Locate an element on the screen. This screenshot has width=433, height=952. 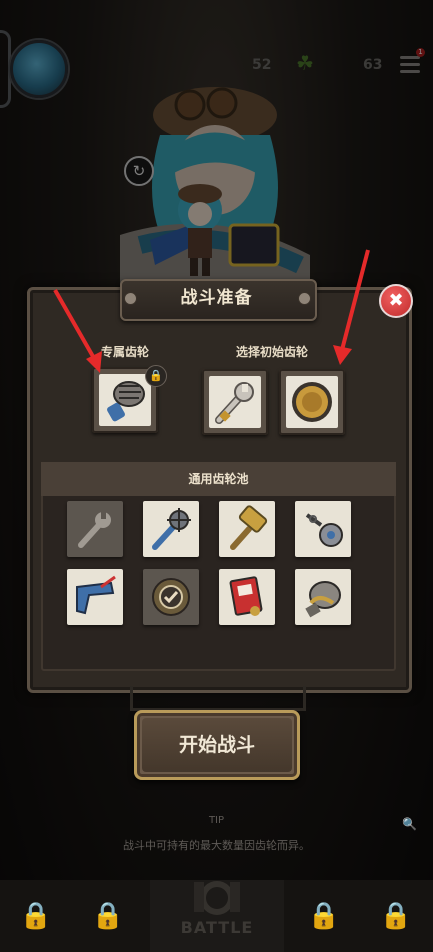
pool-gear-shield is located at coordinates (171, 597).